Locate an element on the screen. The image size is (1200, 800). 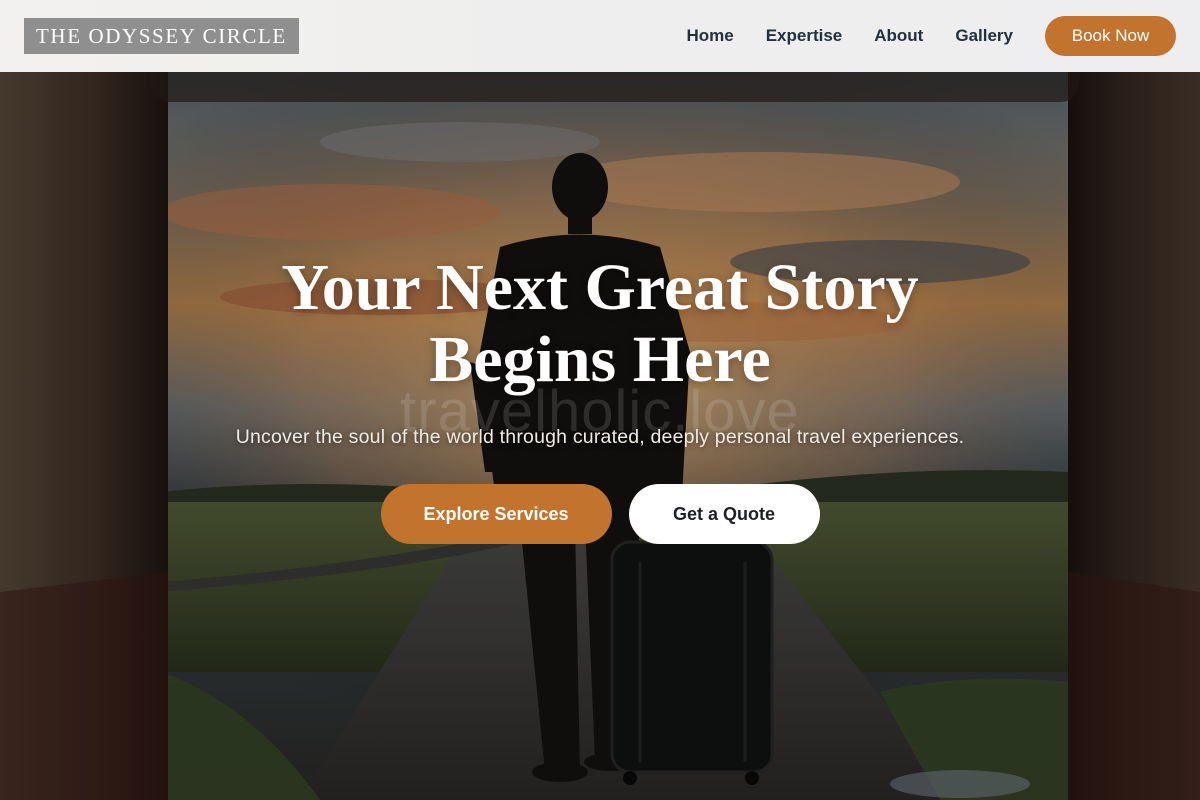
get-quote-button: Get a Quote is located at coordinates (724, 514).